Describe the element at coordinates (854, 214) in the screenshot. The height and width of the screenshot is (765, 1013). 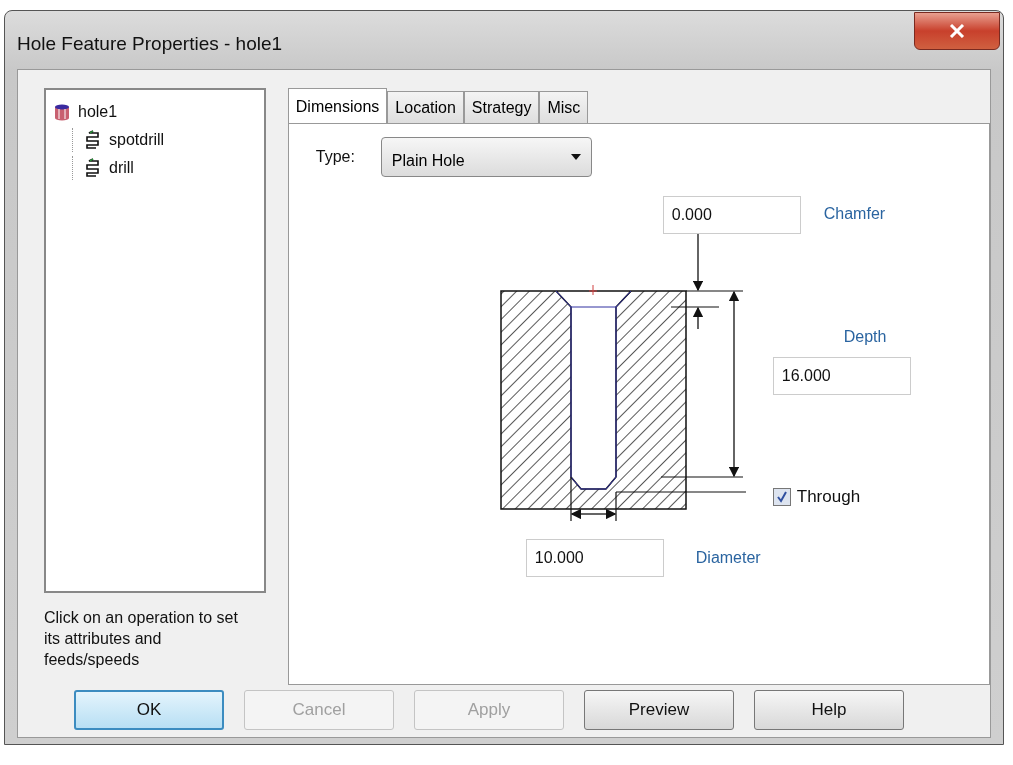
I see `chamfer-label: Chamfer` at that location.